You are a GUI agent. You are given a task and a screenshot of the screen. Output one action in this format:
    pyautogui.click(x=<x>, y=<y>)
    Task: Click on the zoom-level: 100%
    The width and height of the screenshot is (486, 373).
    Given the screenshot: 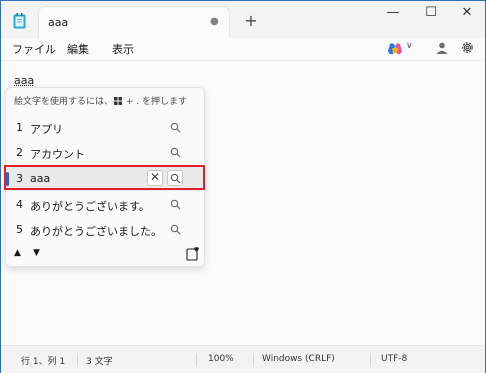 What is the action you would take?
    pyautogui.click(x=221, y=359)
    